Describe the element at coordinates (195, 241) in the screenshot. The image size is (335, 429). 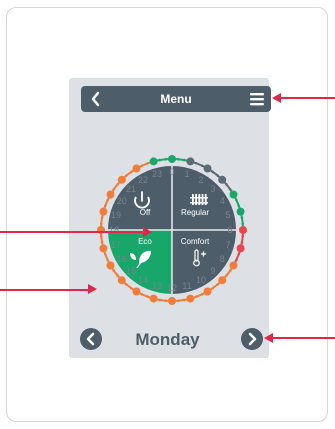
I see `mode-comfort-label: Comfort` at that location.